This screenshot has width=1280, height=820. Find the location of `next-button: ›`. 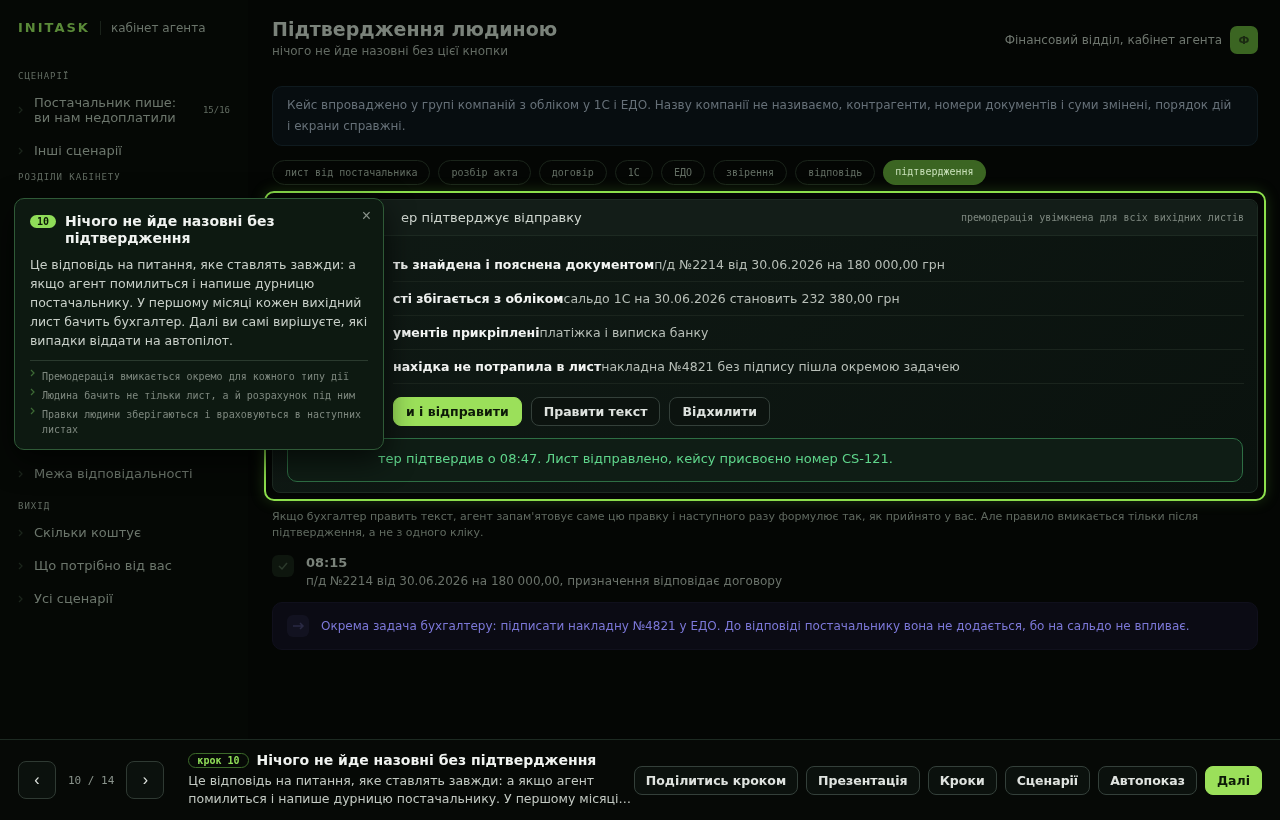

next-button: › is located at coordinates (145, 780).